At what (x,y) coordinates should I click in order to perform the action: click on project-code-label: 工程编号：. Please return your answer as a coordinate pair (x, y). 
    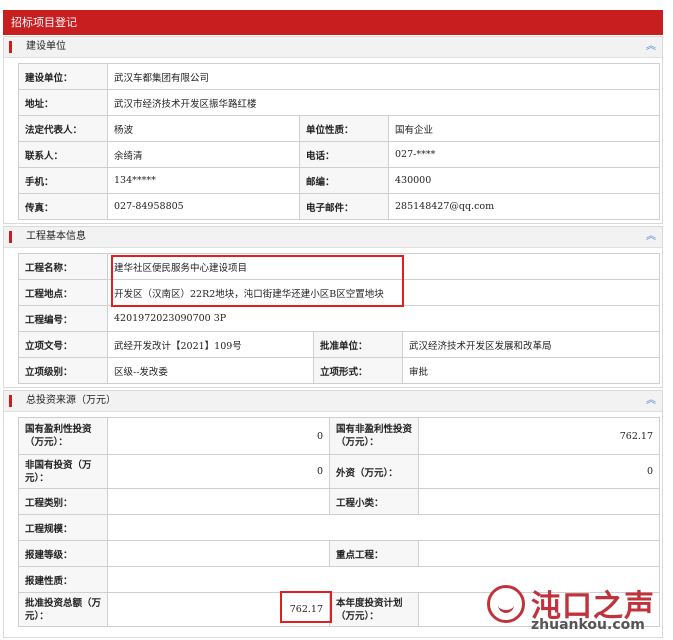
    Looking at the image, I should click on (63, 318).